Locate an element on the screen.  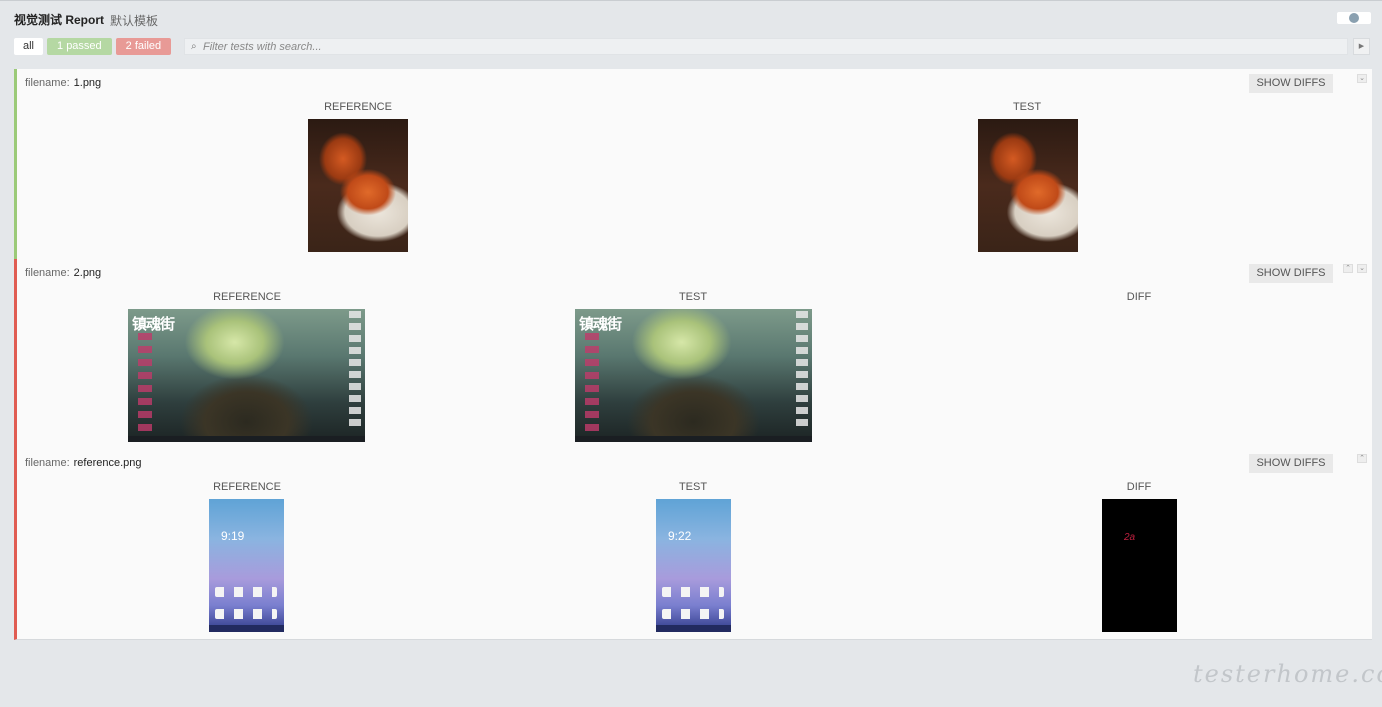
search-input is located at coordinates (753, 46).